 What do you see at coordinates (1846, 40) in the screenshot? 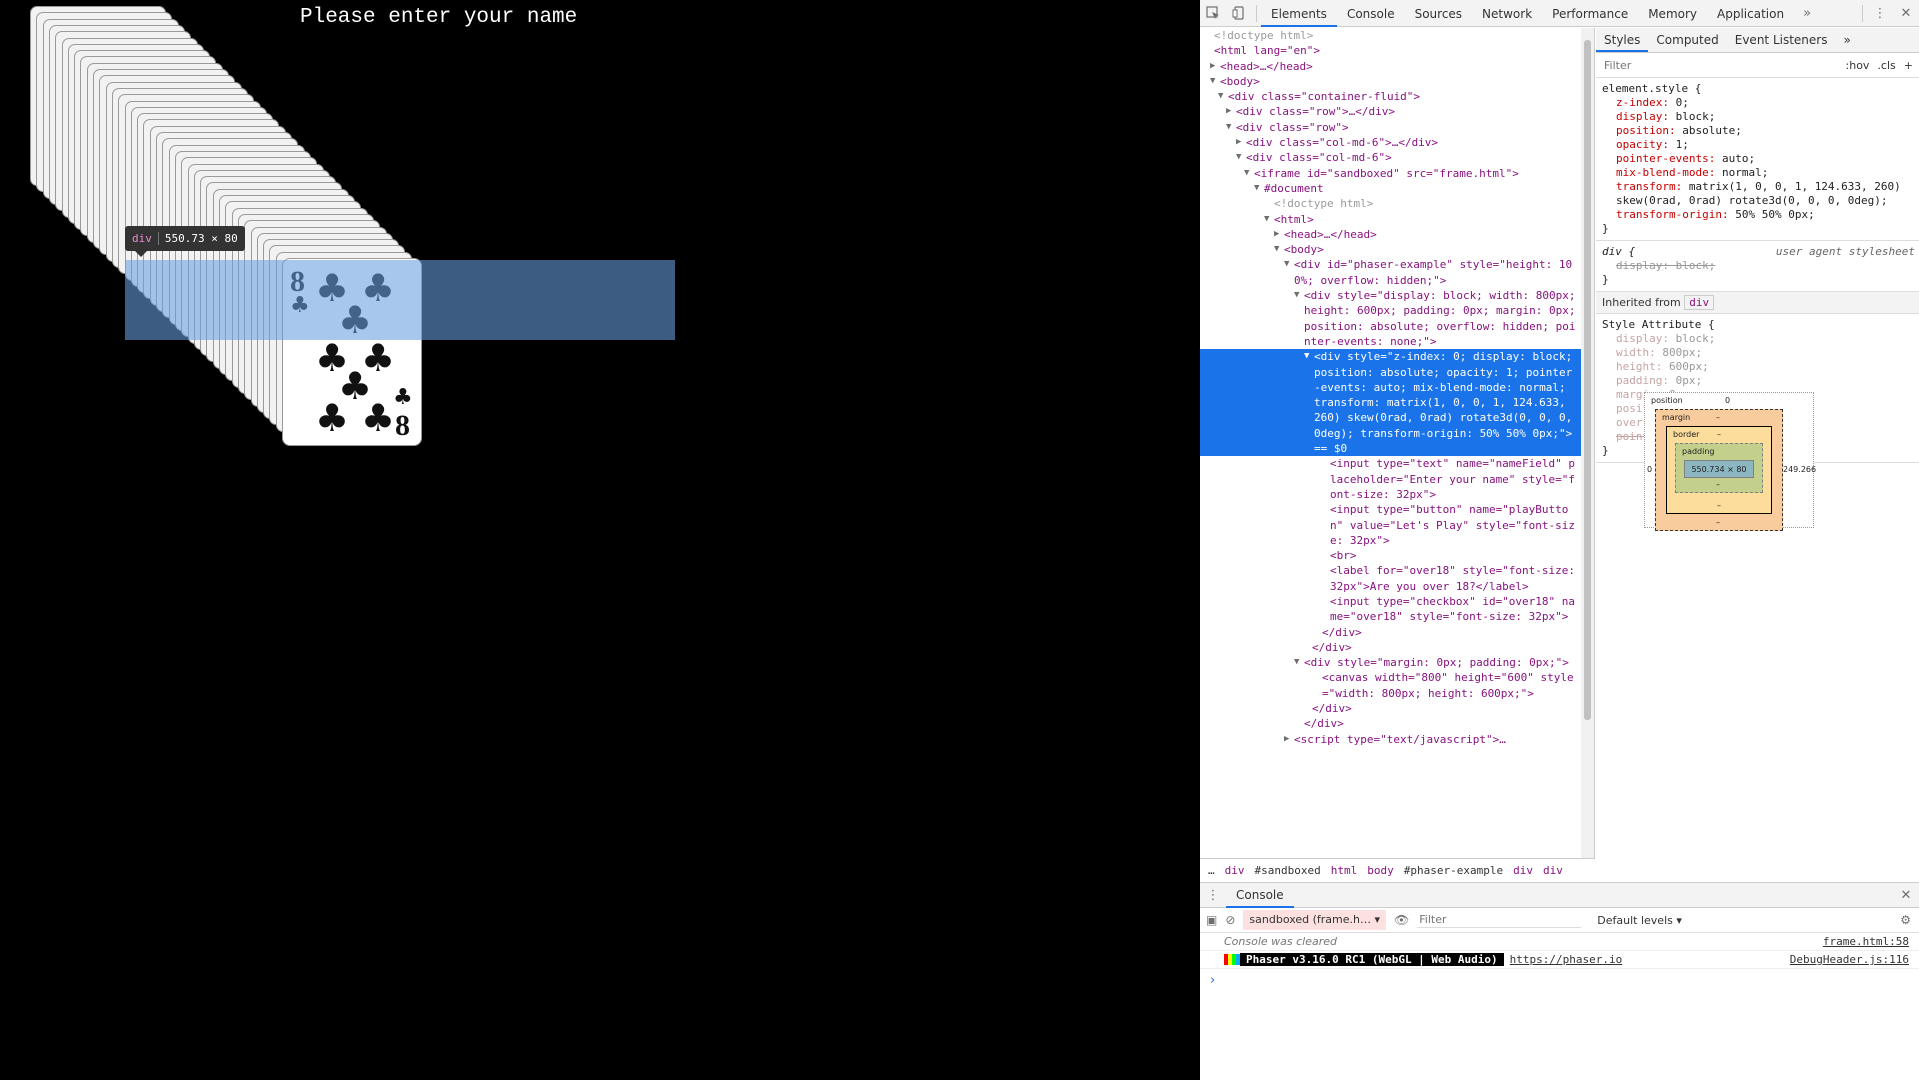
I see `more-subtabs-icon: »` at bounding box center [1846, 40].